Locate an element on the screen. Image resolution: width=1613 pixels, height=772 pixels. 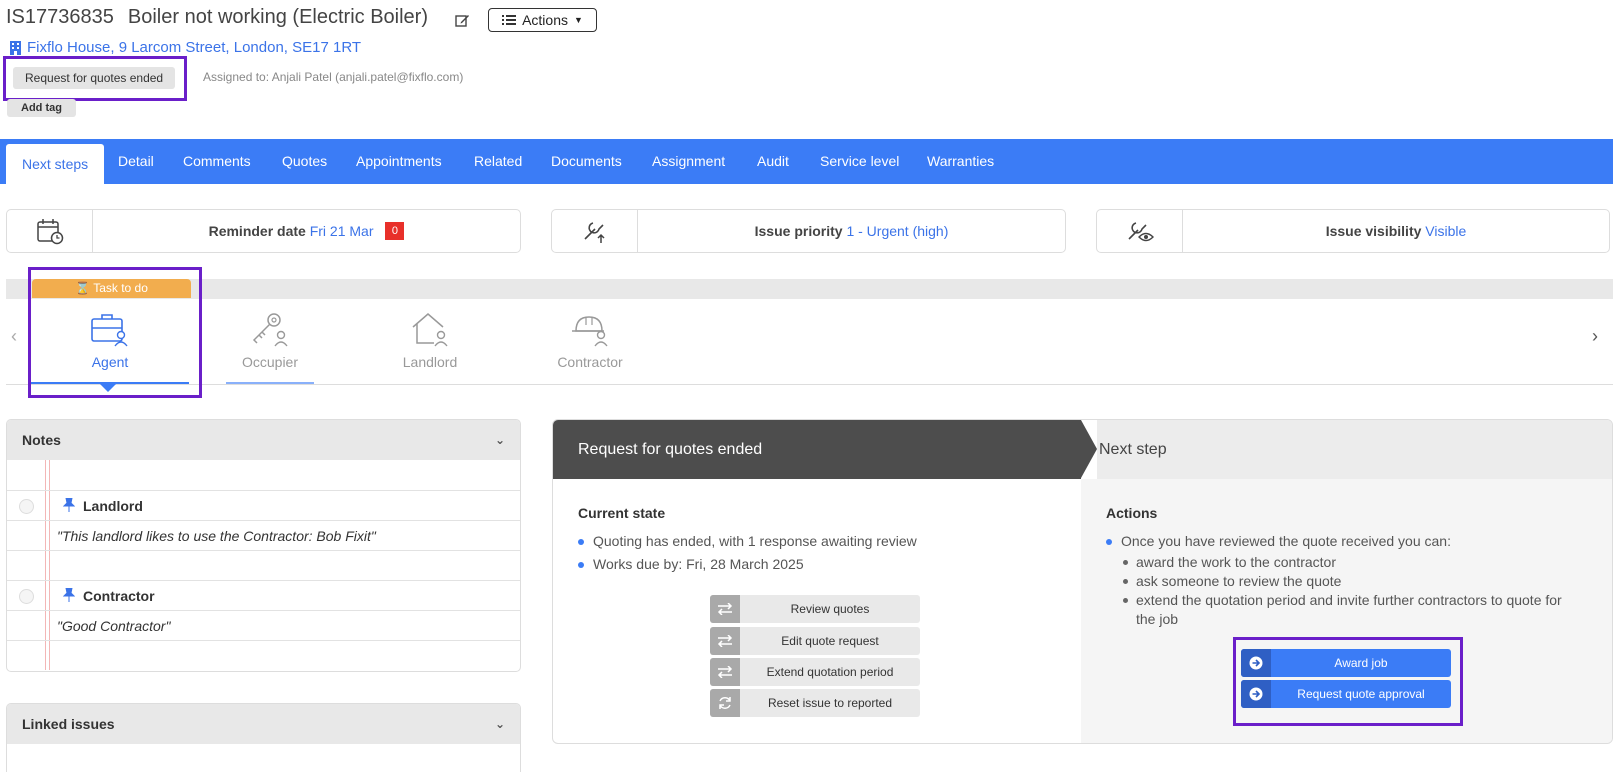
priority-value: 1 - Urgent (high) is located at coordinates (897, 231).